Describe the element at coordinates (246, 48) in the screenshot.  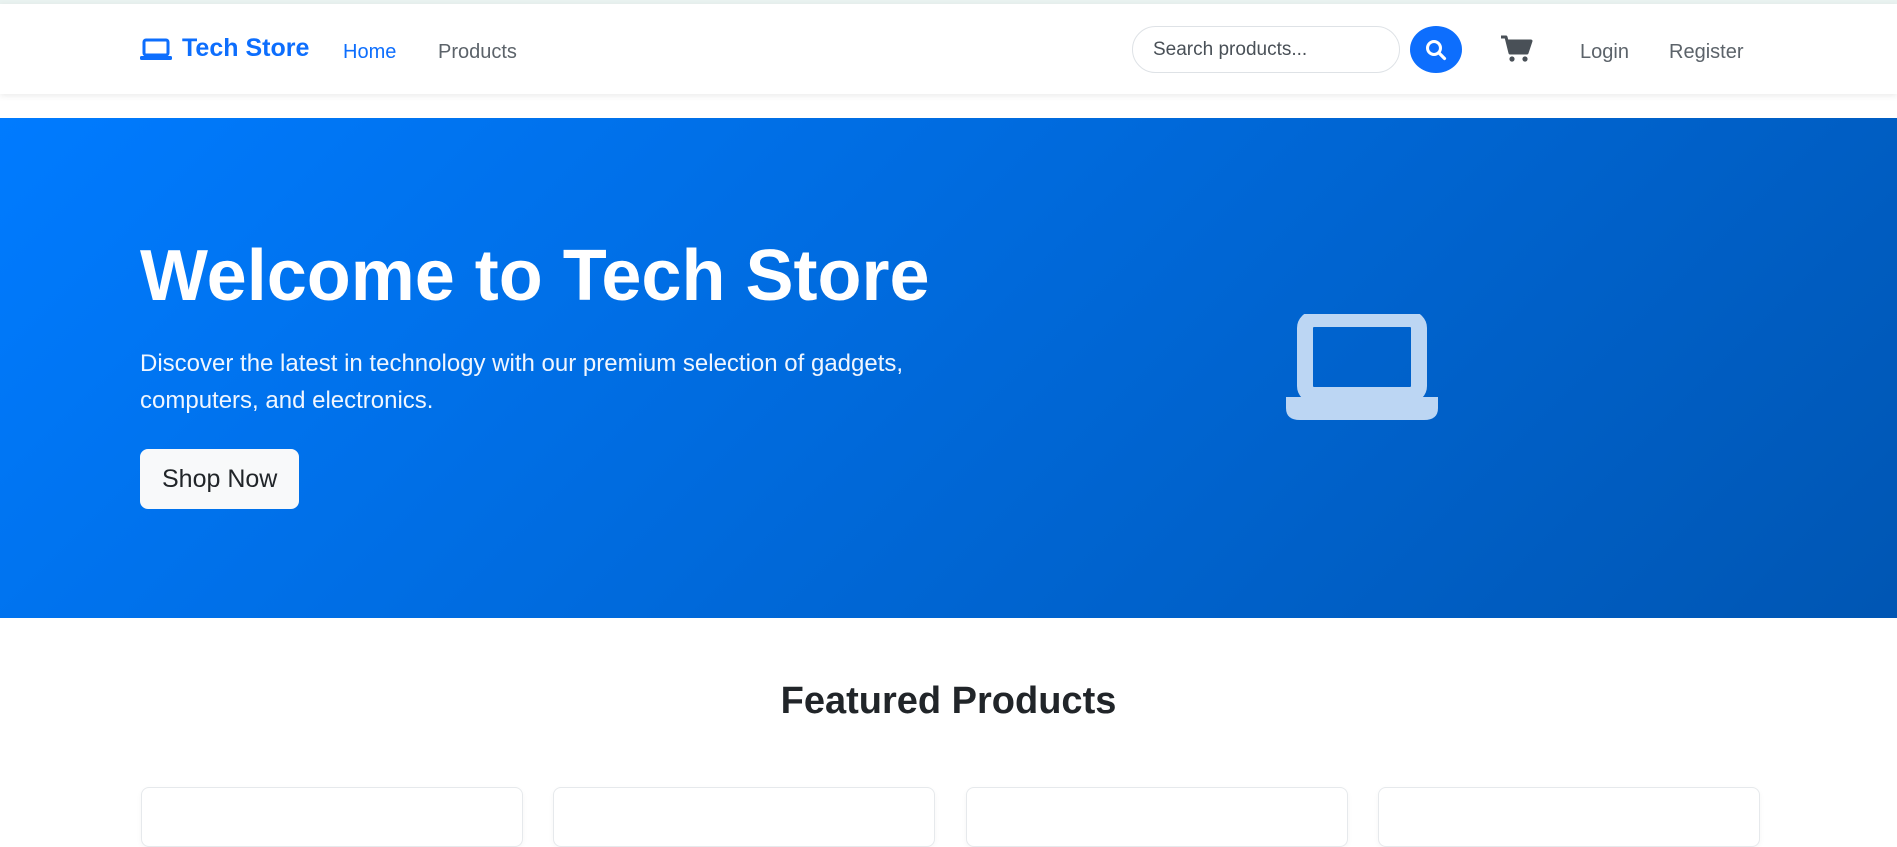
I see `brand-name: Tech Store` at that location.